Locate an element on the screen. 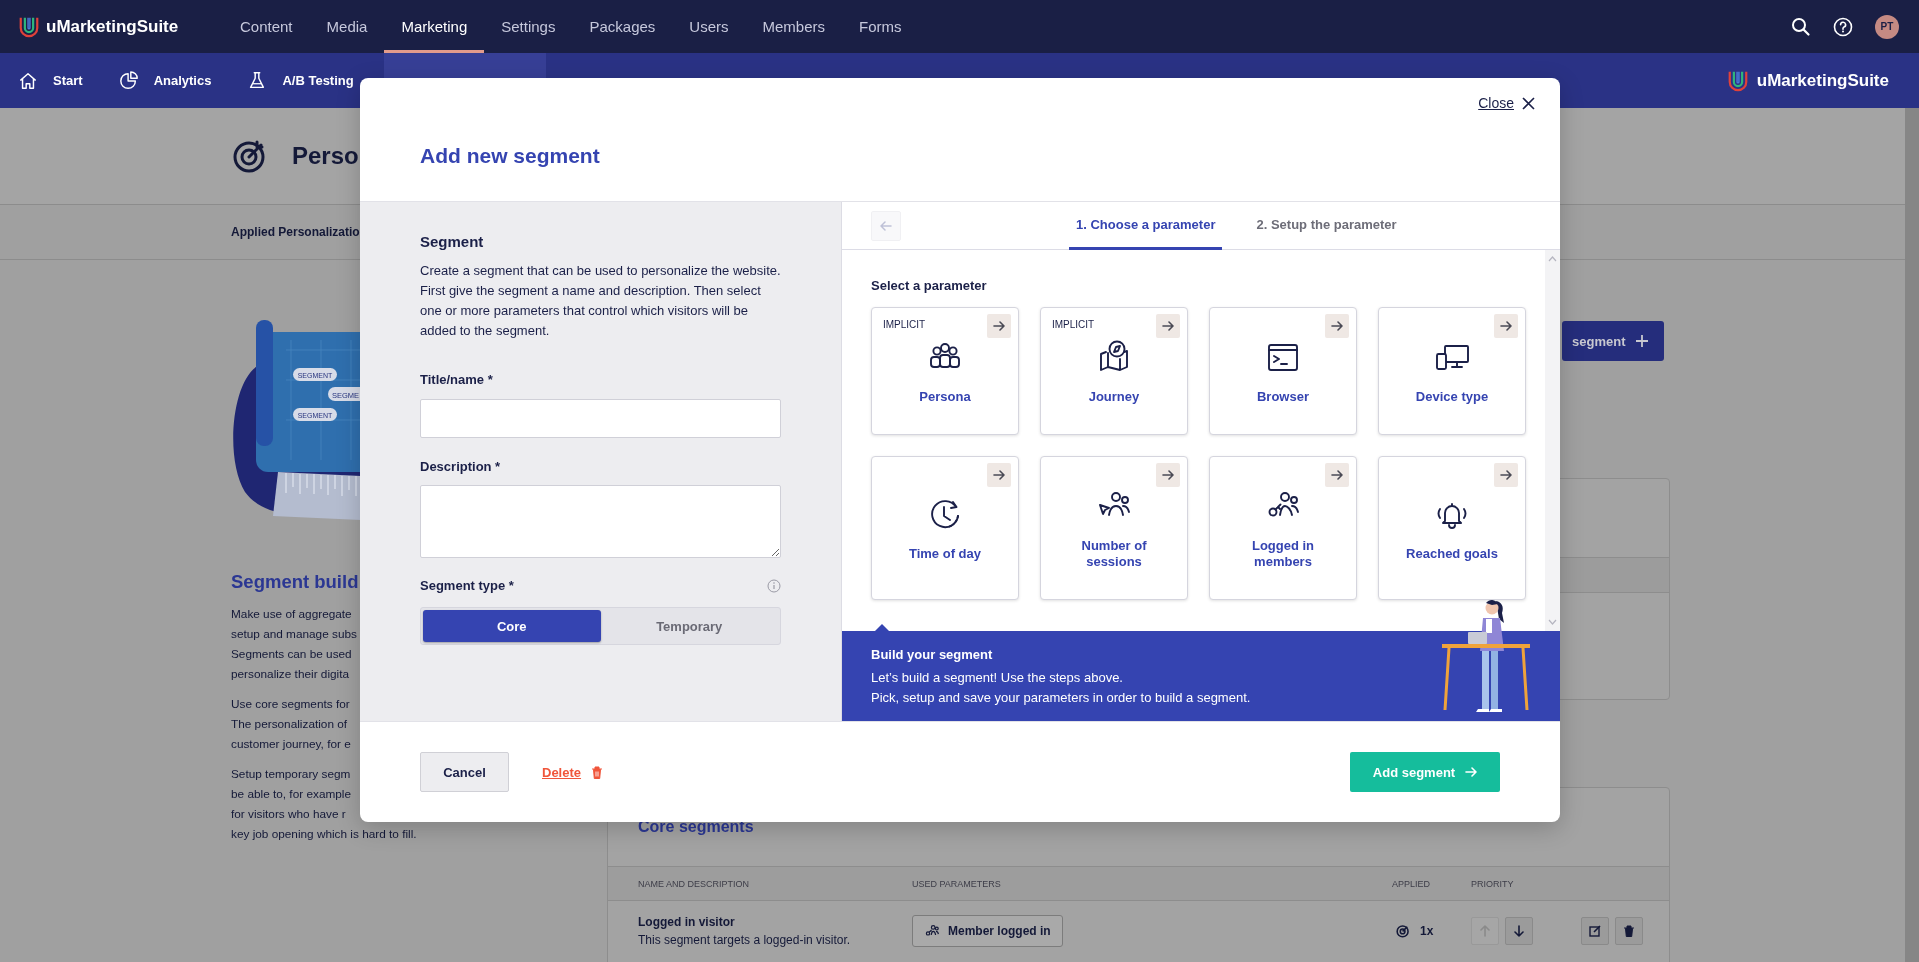 This screenshot has width=1919, height=962. parameter-name: Device type is located at coordinates (1452, 397).